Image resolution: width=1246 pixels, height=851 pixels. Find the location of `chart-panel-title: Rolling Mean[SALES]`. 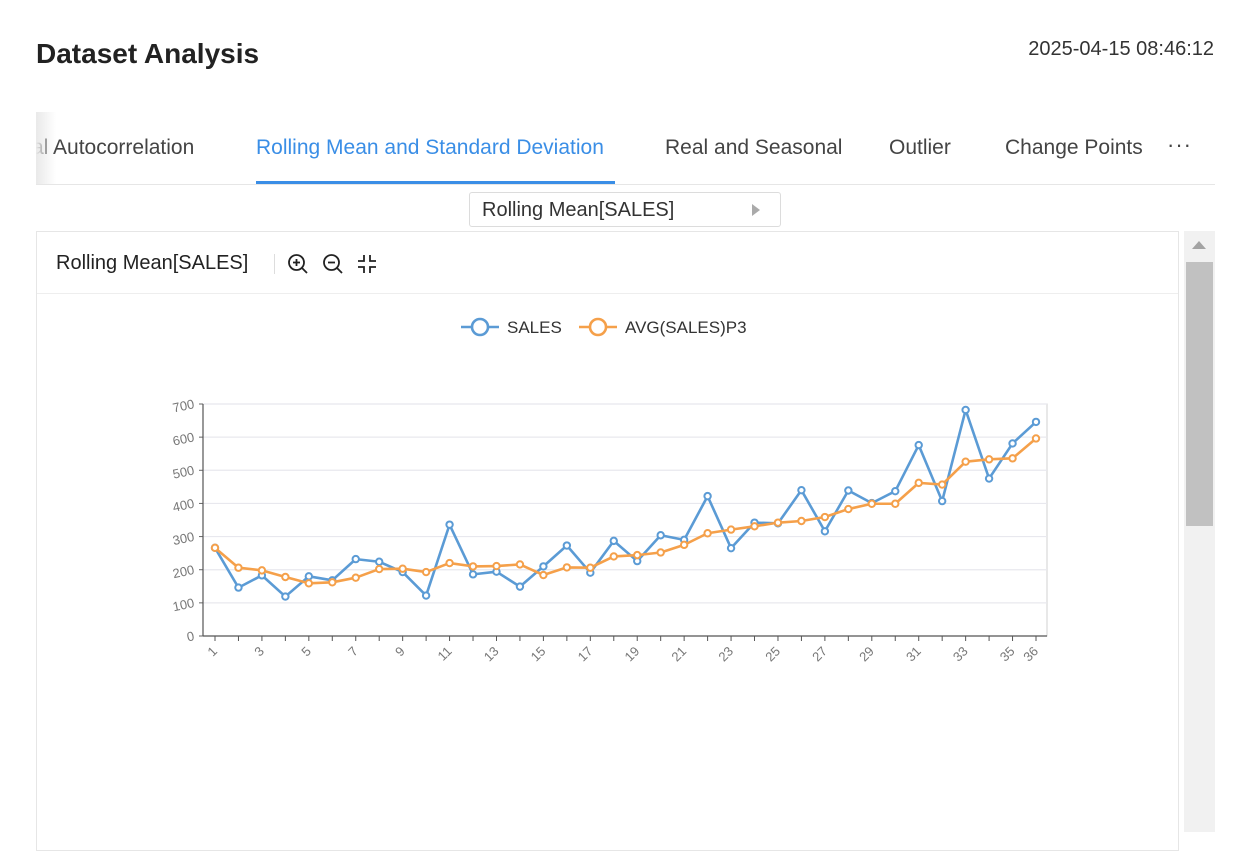

chart-panel-title: Rolling Mean[SALES] is located at coordinates (152, 263).